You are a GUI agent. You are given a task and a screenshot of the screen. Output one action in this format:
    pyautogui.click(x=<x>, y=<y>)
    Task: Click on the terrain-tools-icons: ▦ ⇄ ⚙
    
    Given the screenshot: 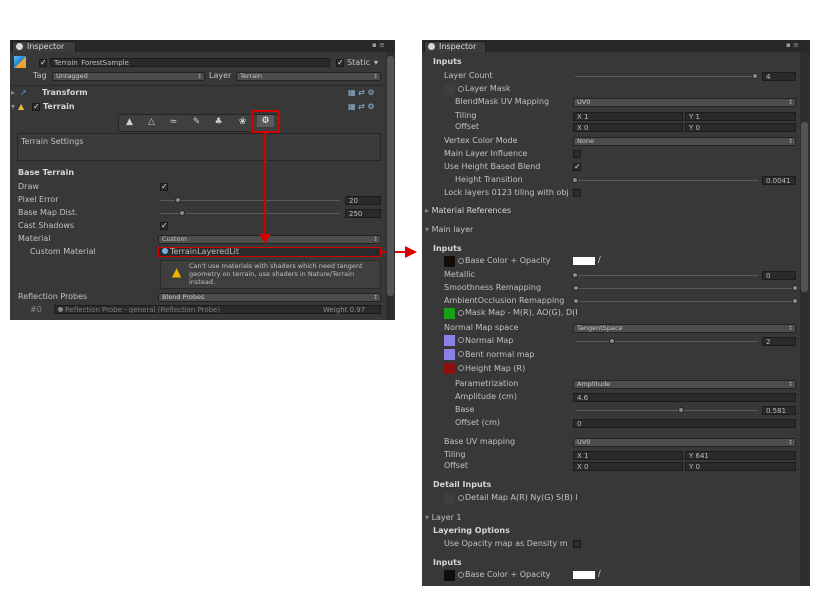 What is the action you would take?
    pyautogui.click(x=361, y=107)
    